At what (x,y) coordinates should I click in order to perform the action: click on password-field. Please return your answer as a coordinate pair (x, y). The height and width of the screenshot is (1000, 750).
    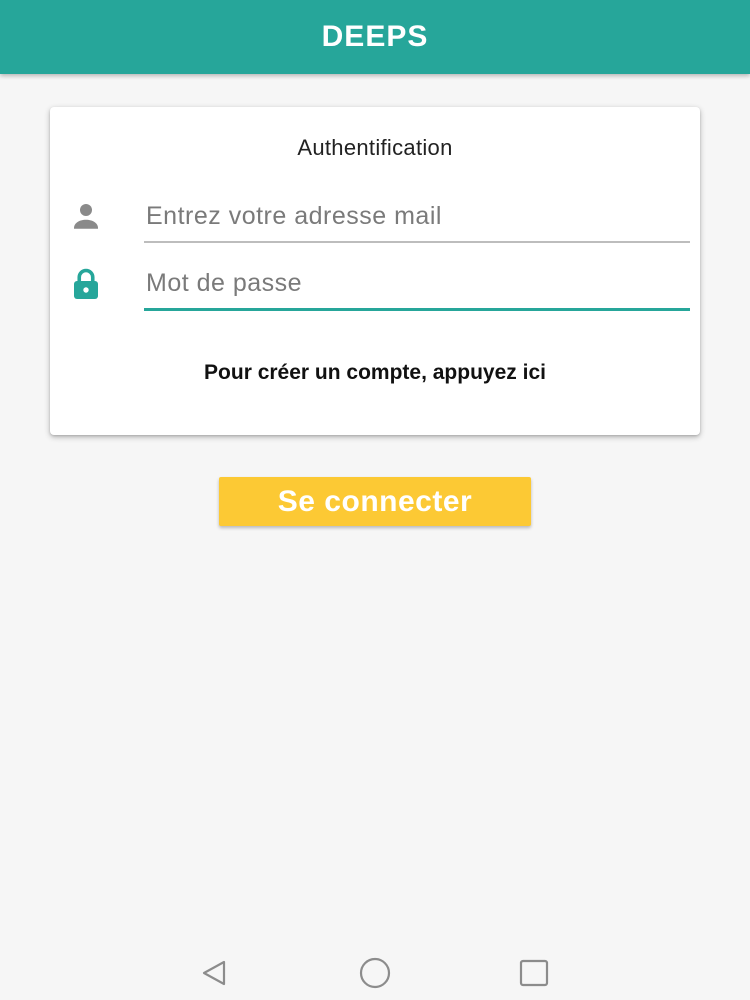
    Looking at the image, I should click on (417, 285).